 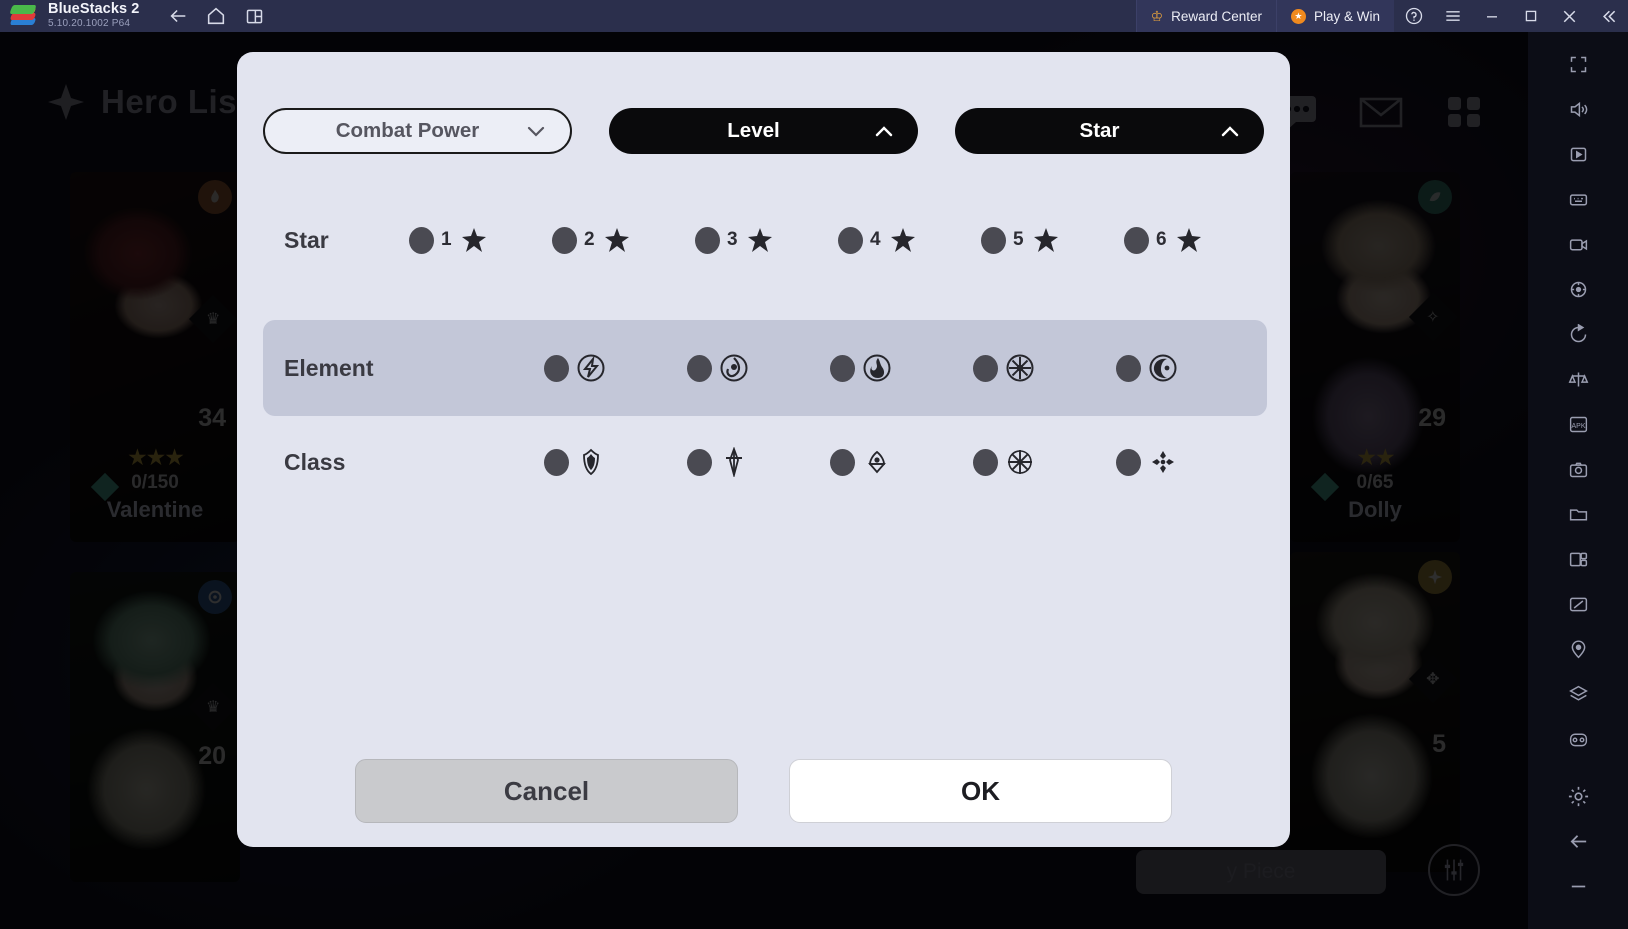 I want to click on star-option-3-num: 3, so click(x=732, y=239).